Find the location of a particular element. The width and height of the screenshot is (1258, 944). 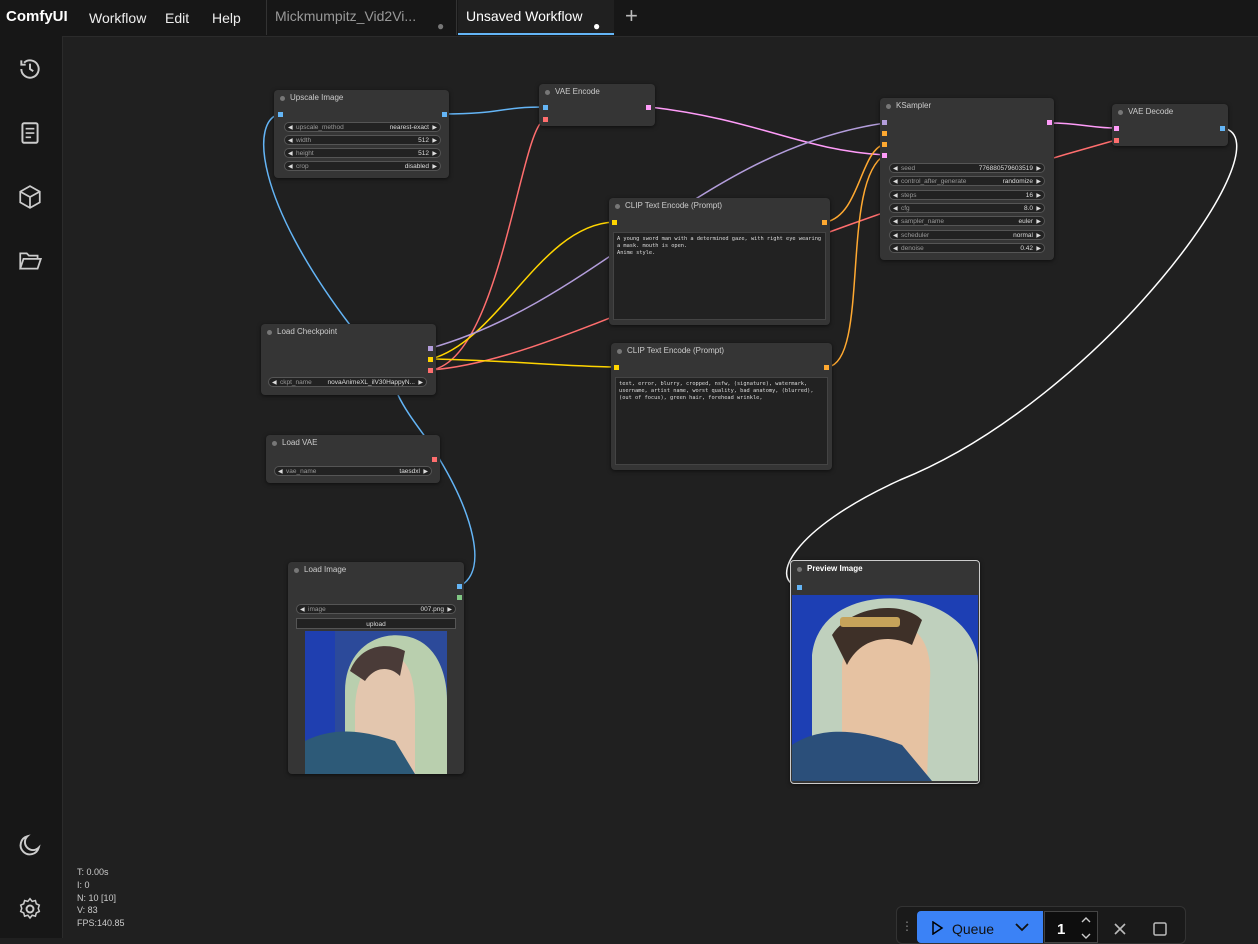

widget-control-after-generate: ◀ control_after_generate randomize ▶ is located at coordinates (967, 181).